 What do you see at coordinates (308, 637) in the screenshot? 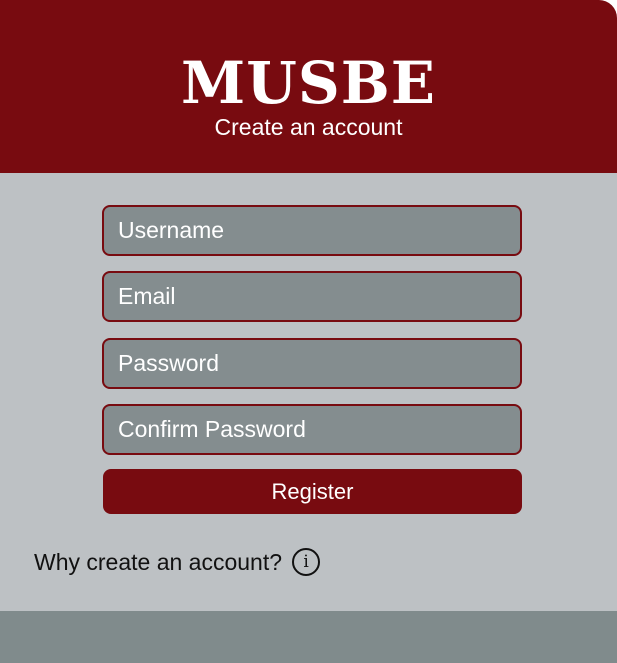
I see `footer` at bounding box center [308, 637].